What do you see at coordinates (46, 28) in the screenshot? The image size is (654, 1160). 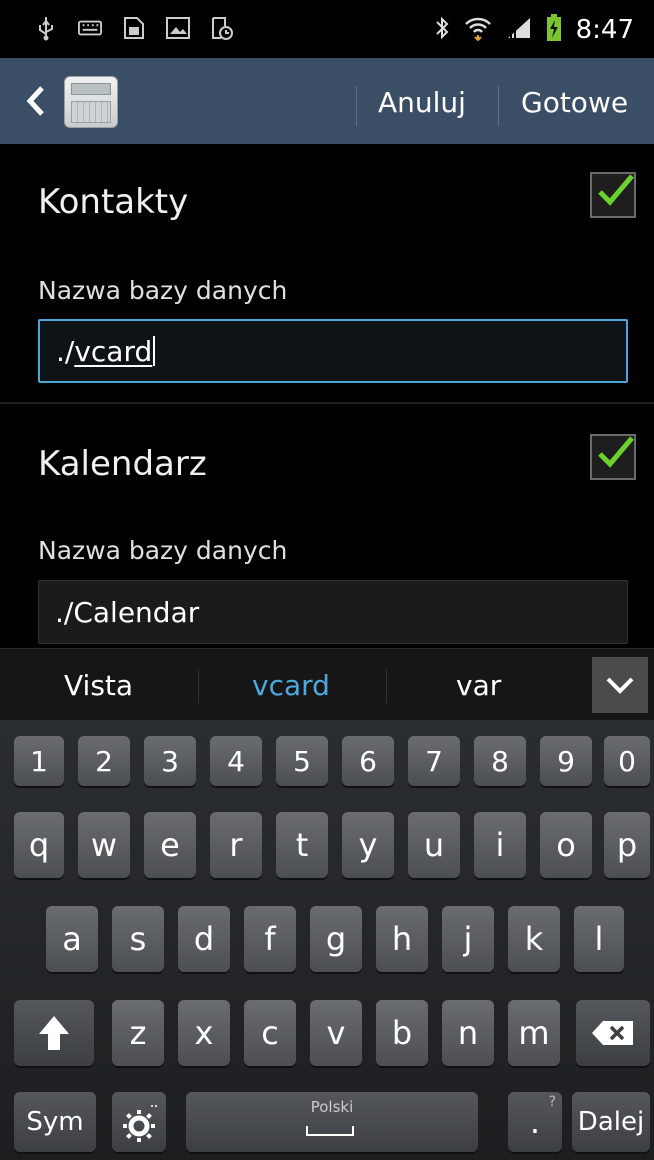 I see `usb-icon` at bounding box center [46, 28].